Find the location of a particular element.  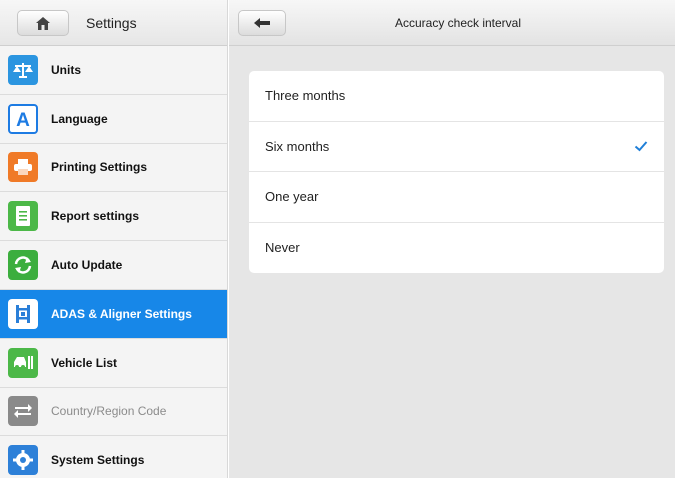

option-label: Six months is located at coordinates (297, 146).